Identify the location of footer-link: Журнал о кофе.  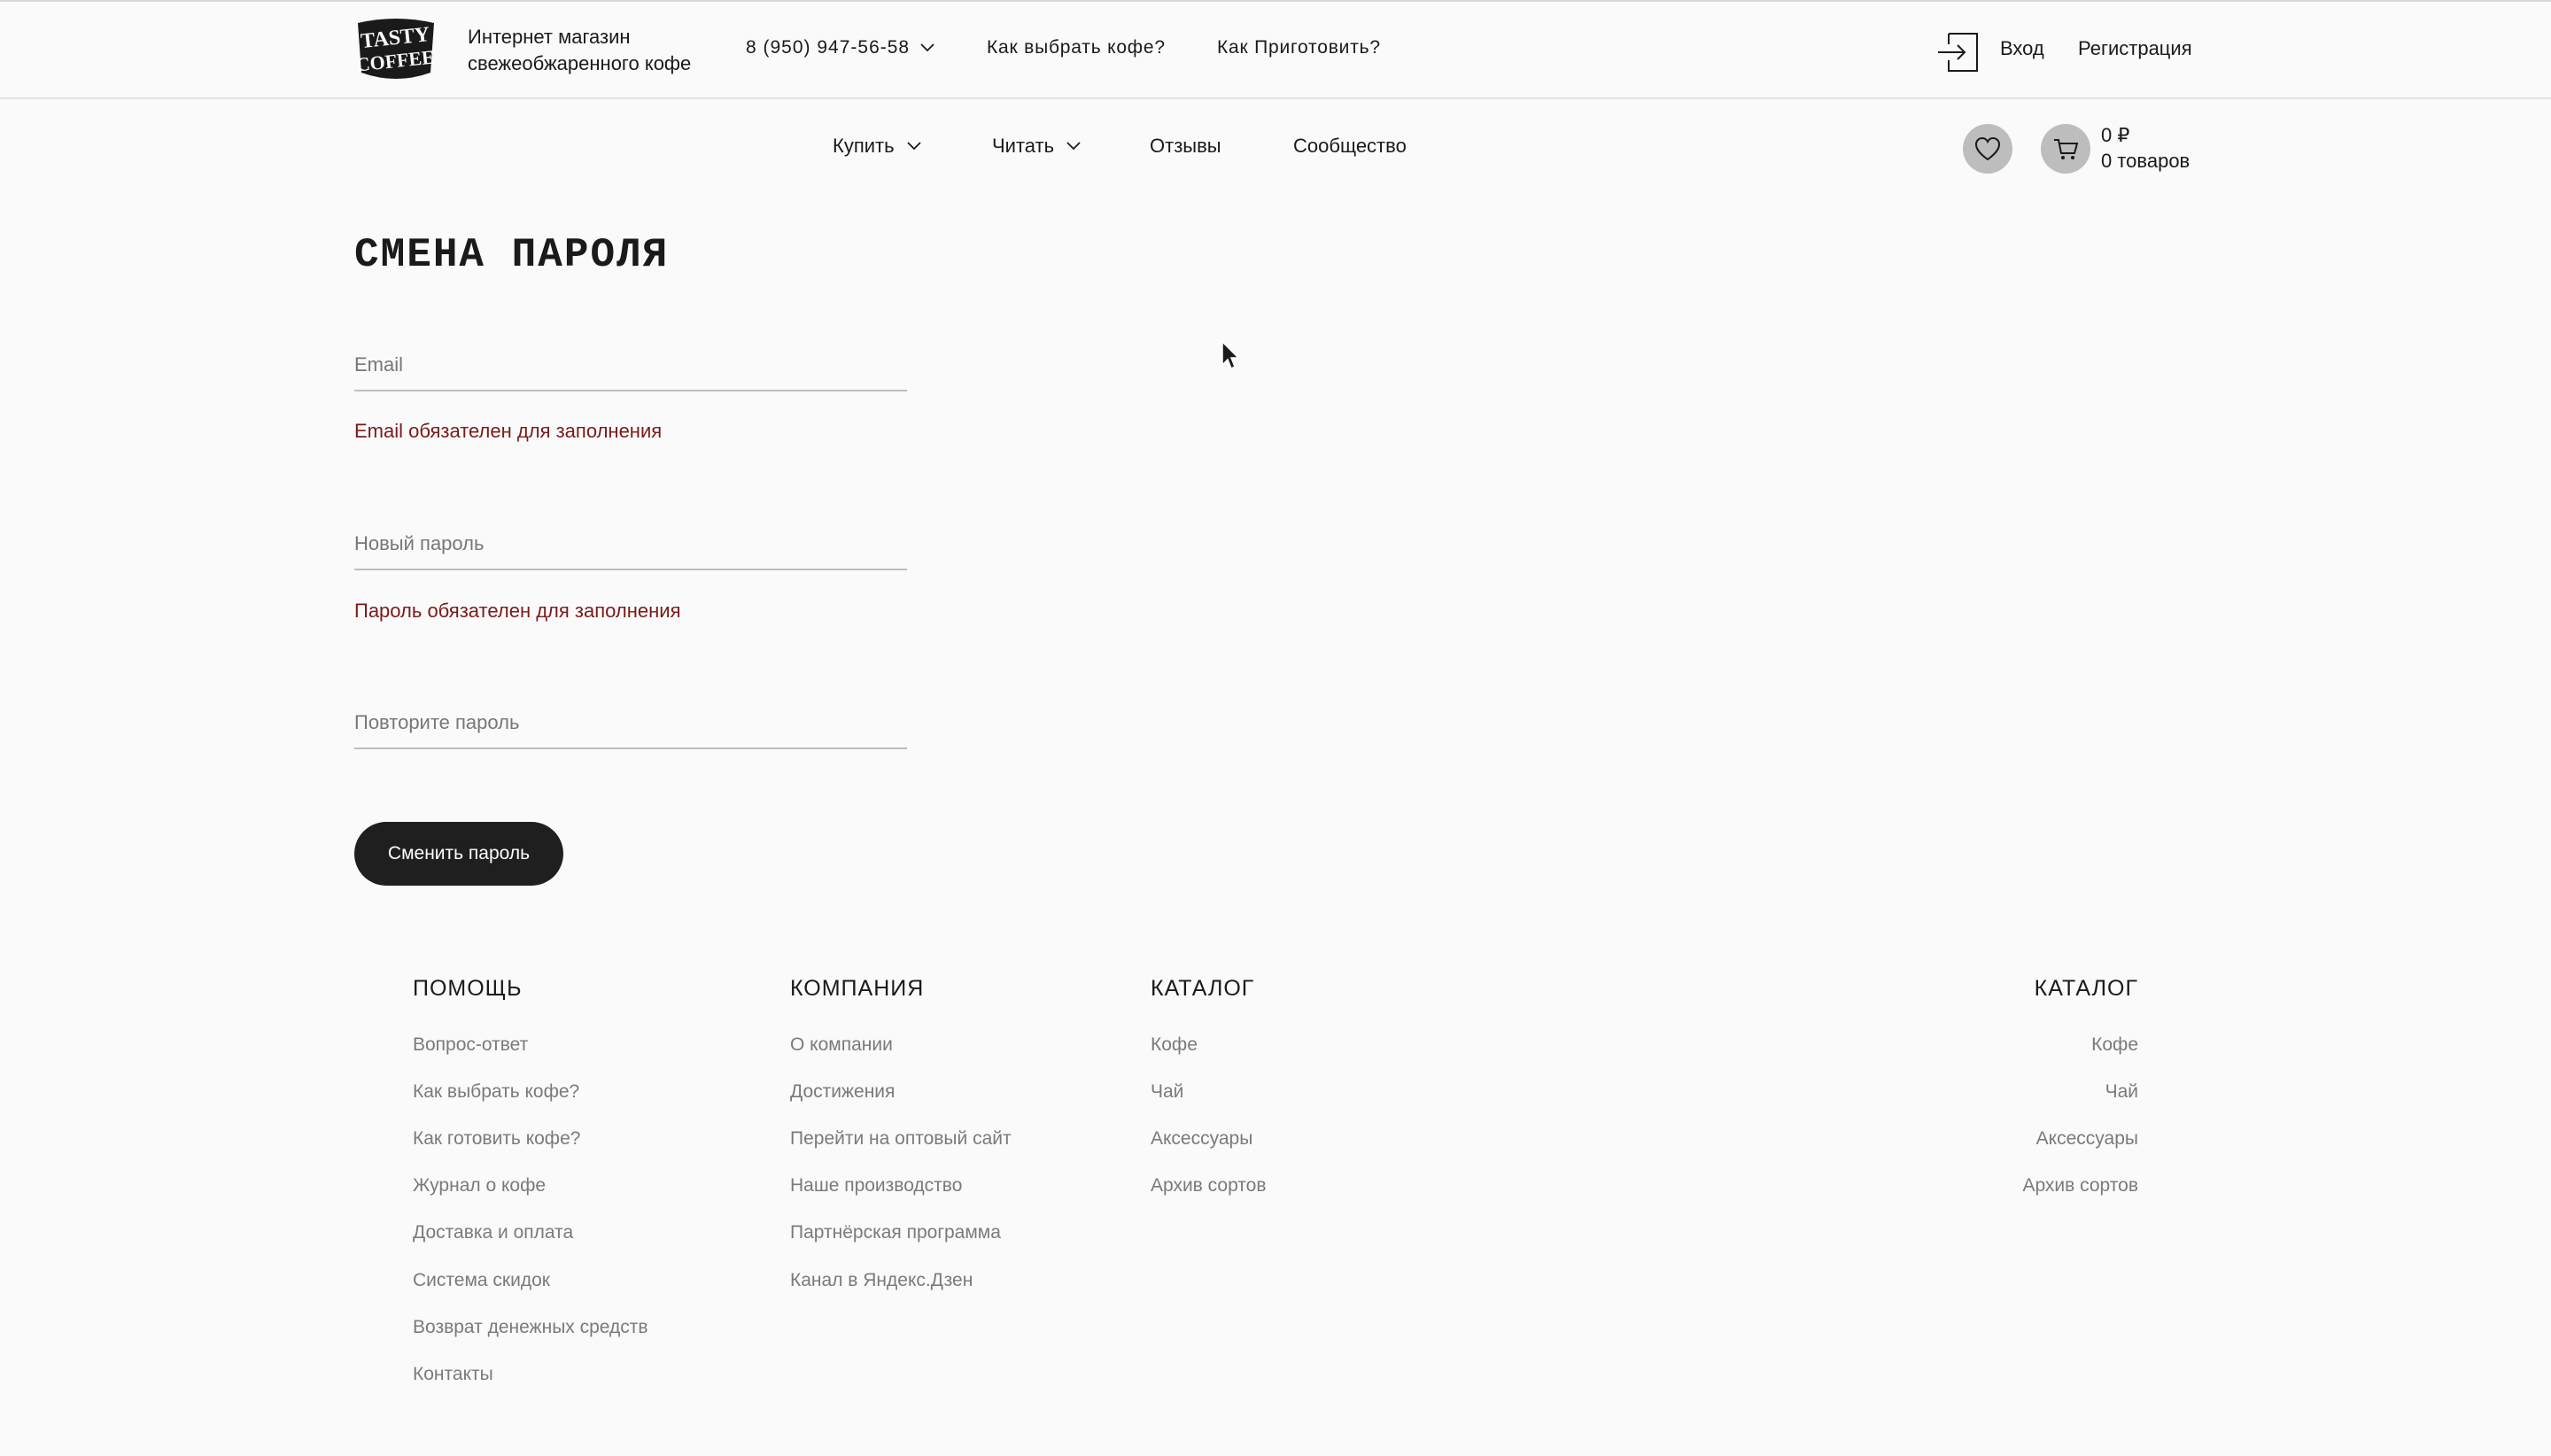
(479, 1186).